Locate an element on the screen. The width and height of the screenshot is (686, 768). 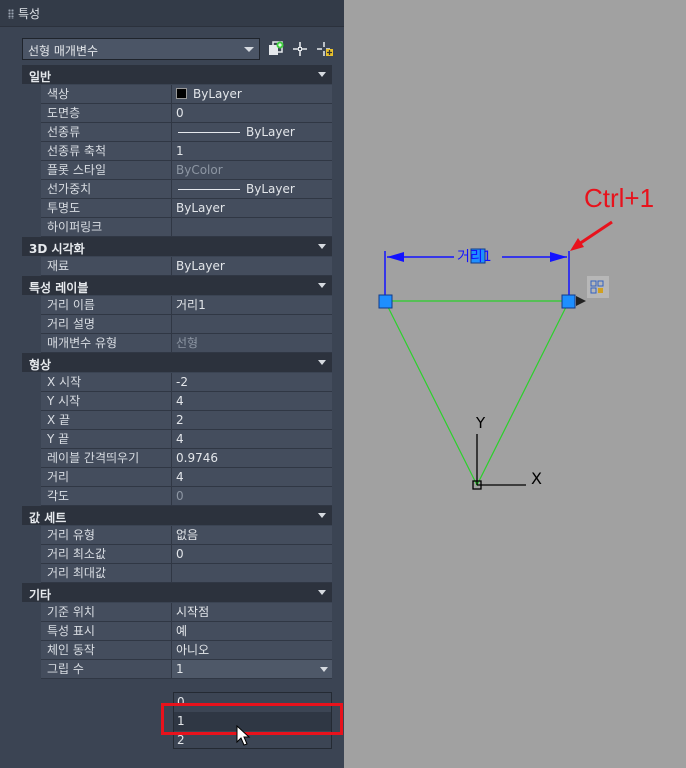
property-row: 선가중치 ByLayer is located at coordinates (177, 189).